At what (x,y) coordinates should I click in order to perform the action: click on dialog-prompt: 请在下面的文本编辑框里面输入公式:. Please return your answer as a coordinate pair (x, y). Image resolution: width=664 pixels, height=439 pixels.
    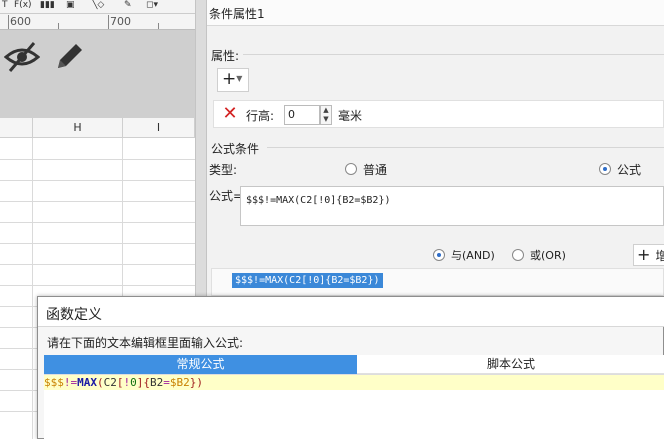
    Looking at the image, I should click on (145, 343).